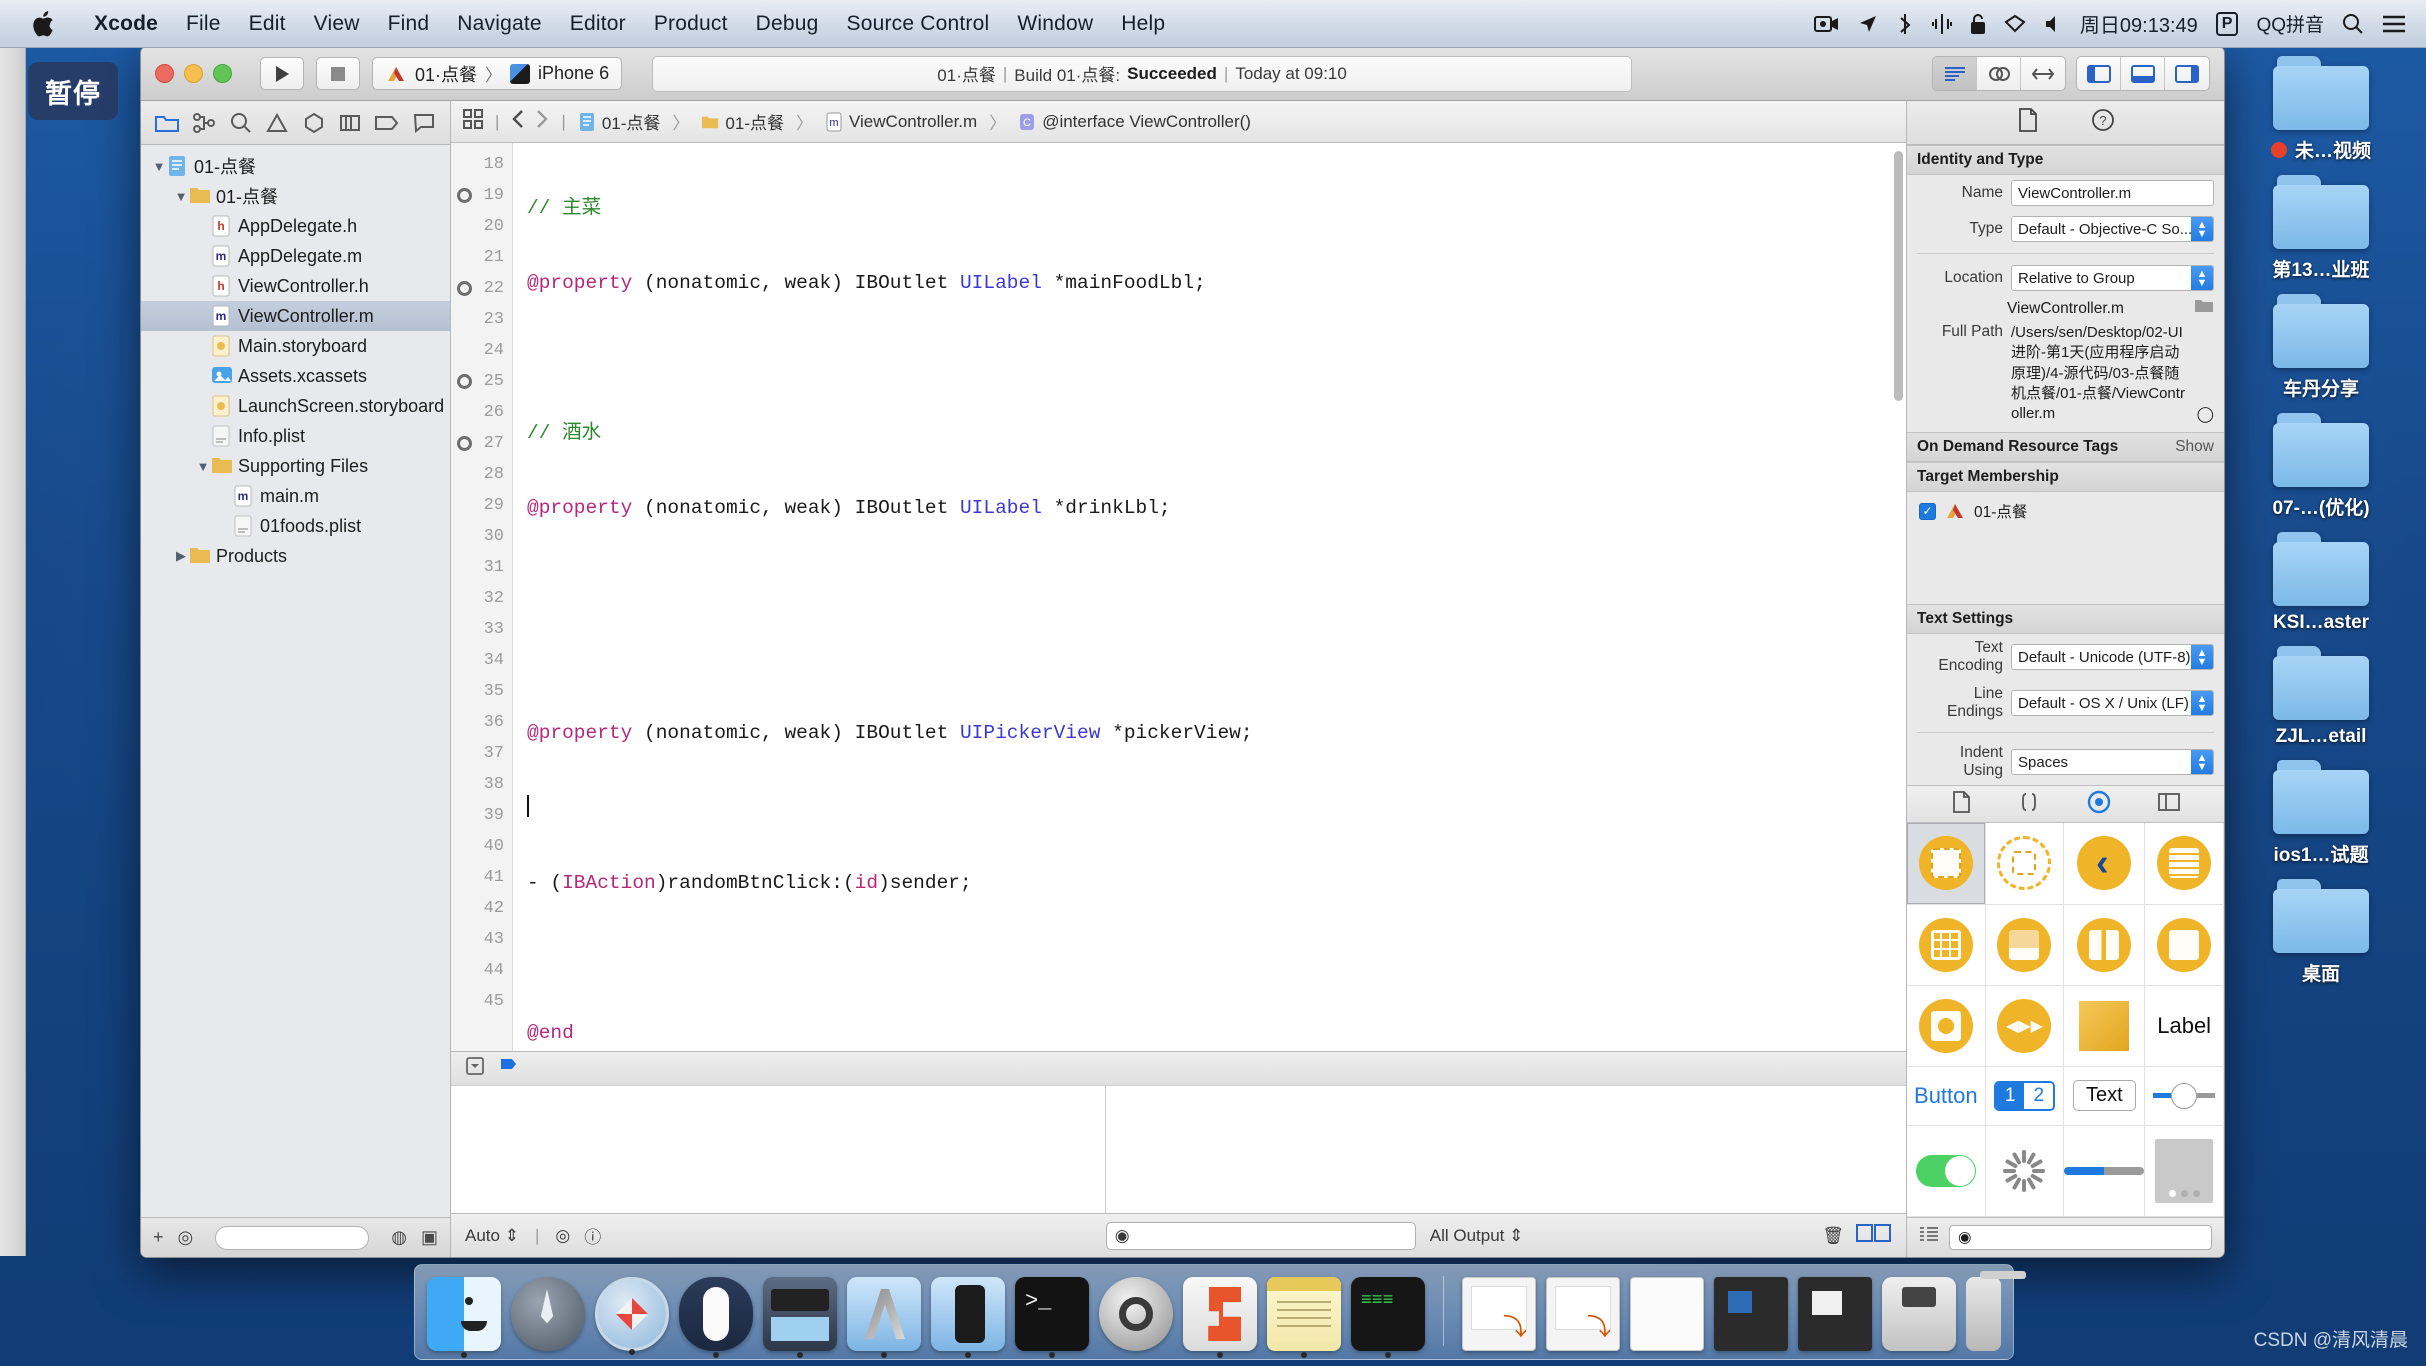 The image size is (2426, 1366). I want to click on menu-product: Product, so click(691, 24).